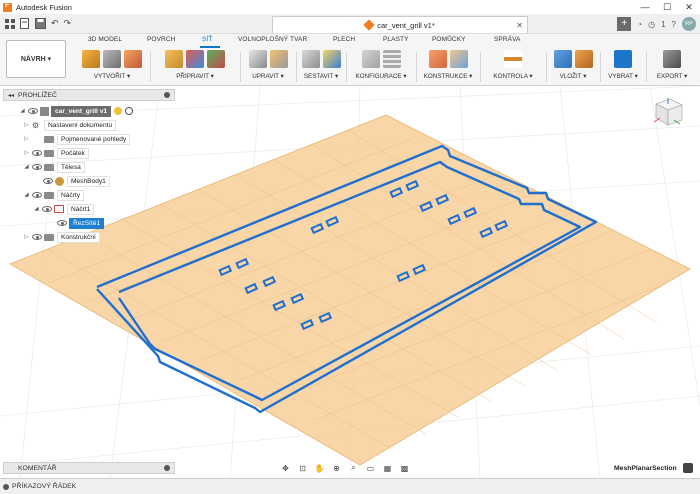 The width and height of the screenshot is (700, 494). Describe the element at coordinates (89, 95) in the screenshot. I see `browser-panel-header: ◂◂ PROHLÍŽEČ` at that location.